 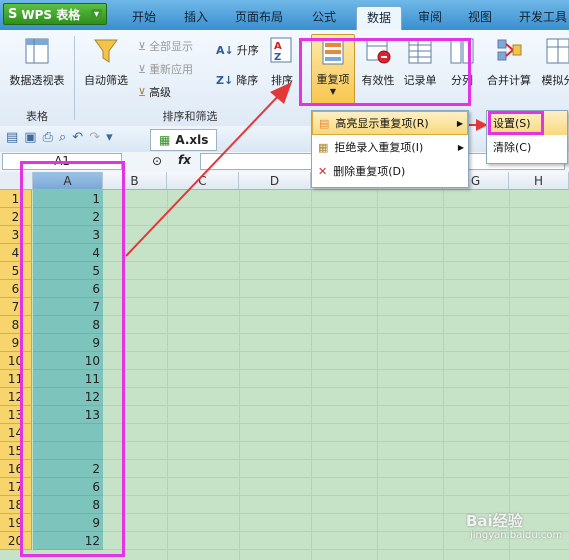 I want to click on menu-item-label: 高亮显示重复项(R), so click(x=382, y=123).